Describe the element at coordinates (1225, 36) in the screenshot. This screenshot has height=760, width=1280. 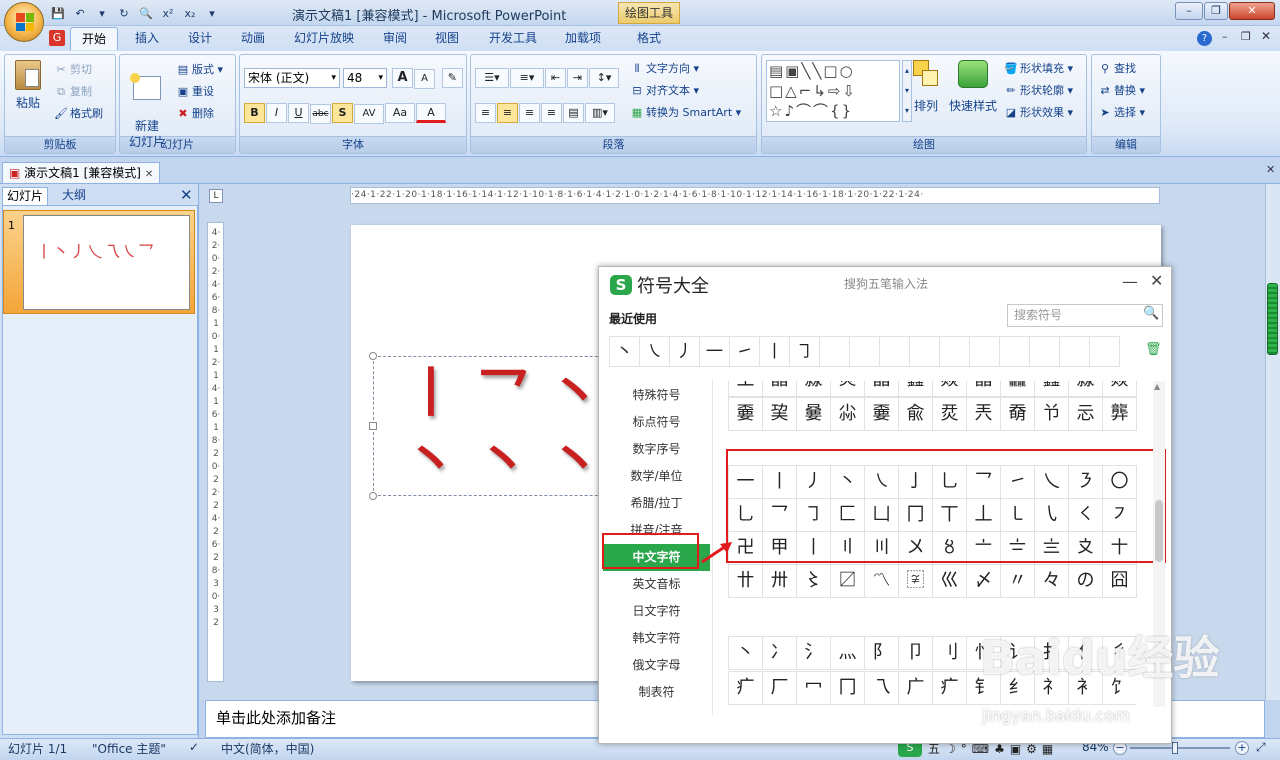
I see `ribbon-minimize-icon: –` at that location.